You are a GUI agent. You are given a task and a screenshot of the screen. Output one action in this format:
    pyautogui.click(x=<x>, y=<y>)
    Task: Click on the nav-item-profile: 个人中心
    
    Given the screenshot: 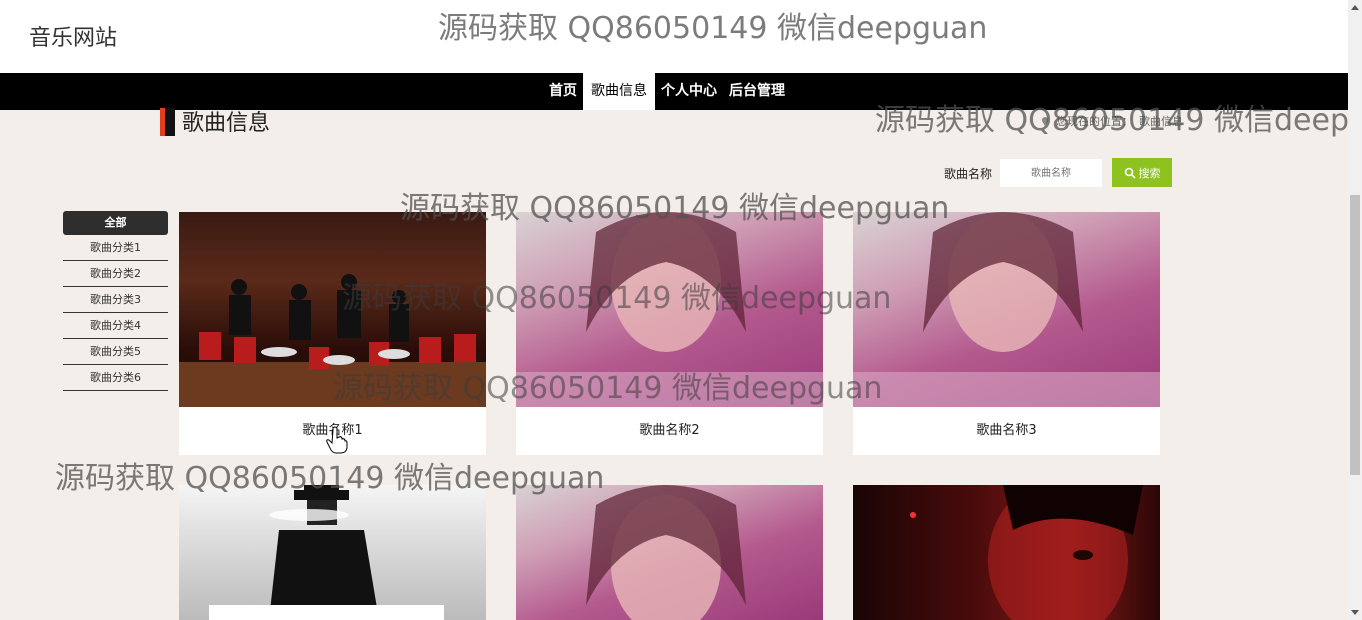 What is the action you would take?
    pyautogui.click(x=689, y=91)
    